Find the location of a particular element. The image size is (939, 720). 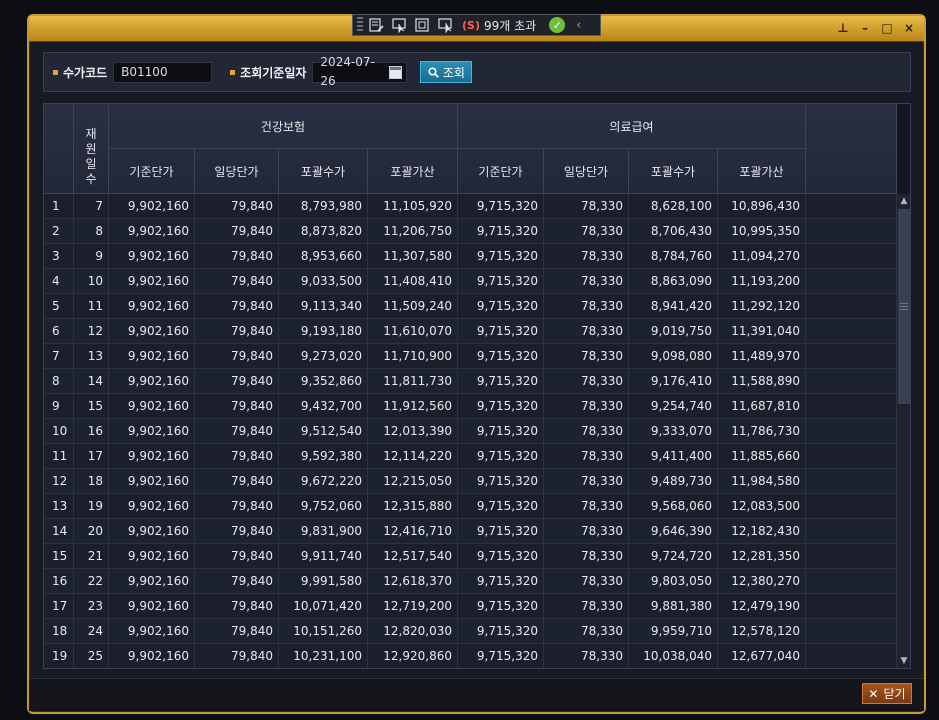

calendar-icon is located at coordinates (395, 72).